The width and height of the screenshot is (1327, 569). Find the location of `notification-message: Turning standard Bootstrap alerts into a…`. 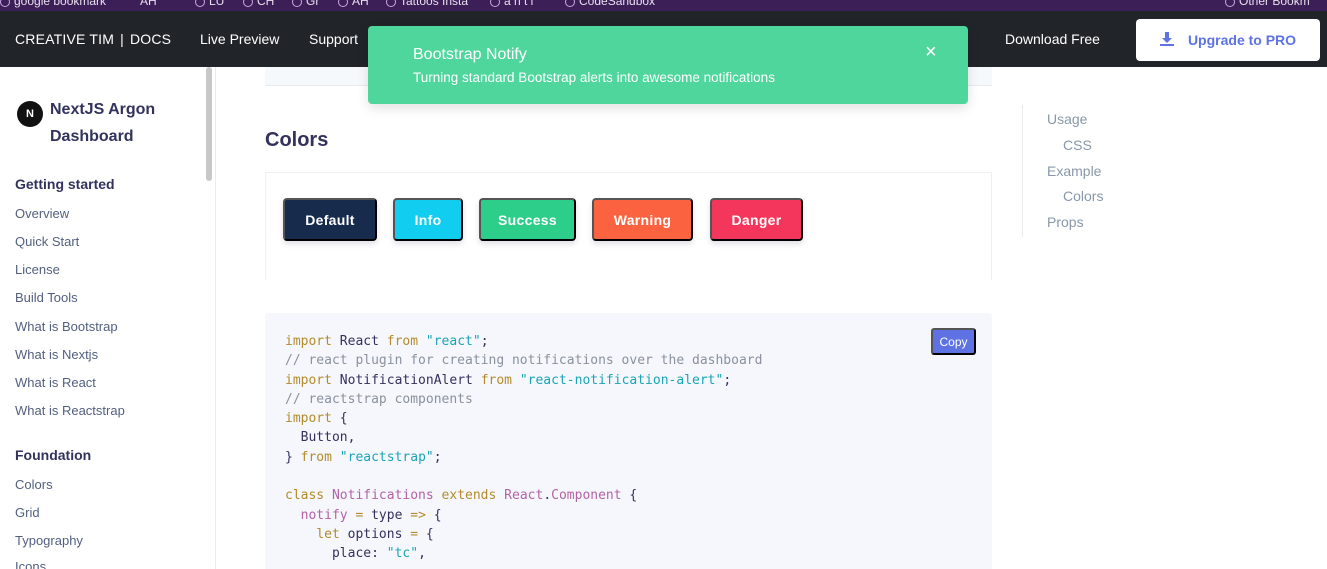

notification-message: Turning standard Bootstrap alerts into a… is located at coordinates (594, 77).